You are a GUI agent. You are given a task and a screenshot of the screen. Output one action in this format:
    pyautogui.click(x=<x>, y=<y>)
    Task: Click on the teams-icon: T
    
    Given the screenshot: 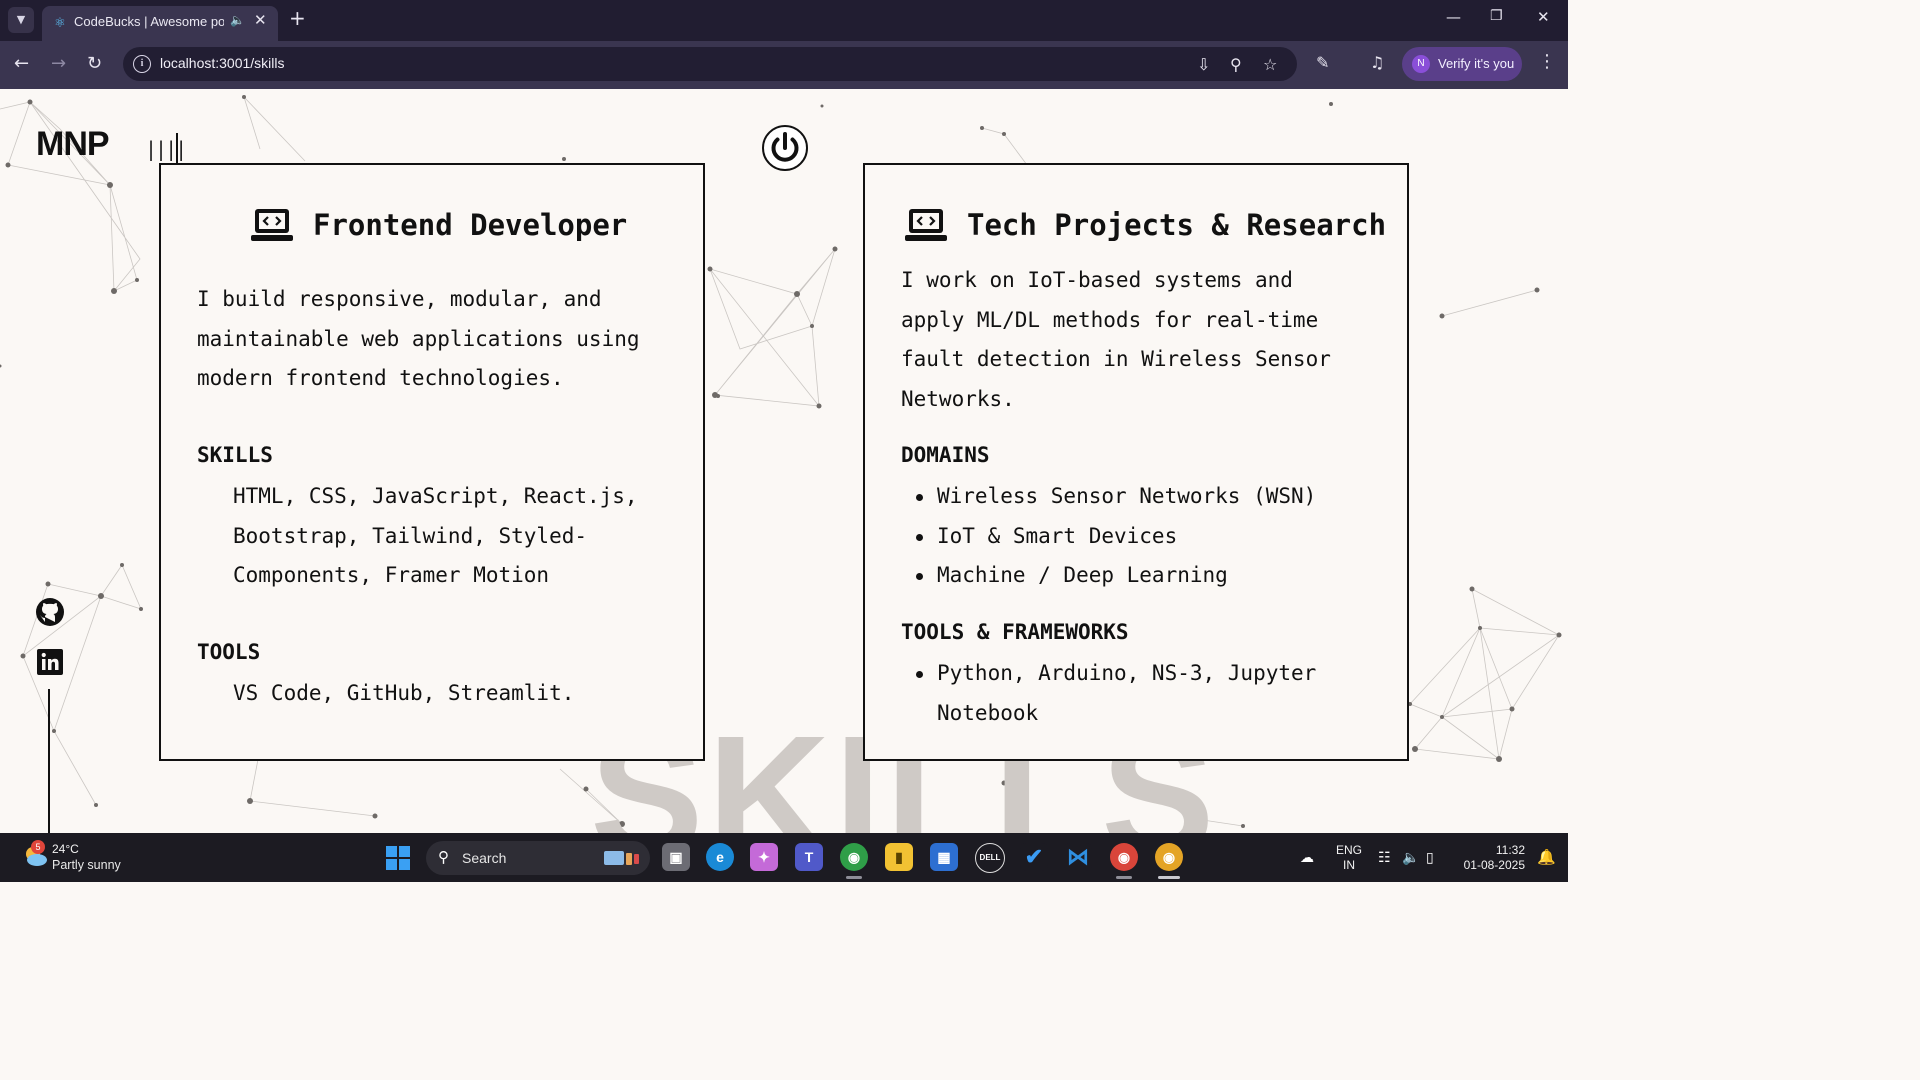 What is the action you would take?
    pyautogui.click(x=809, y=857)
    